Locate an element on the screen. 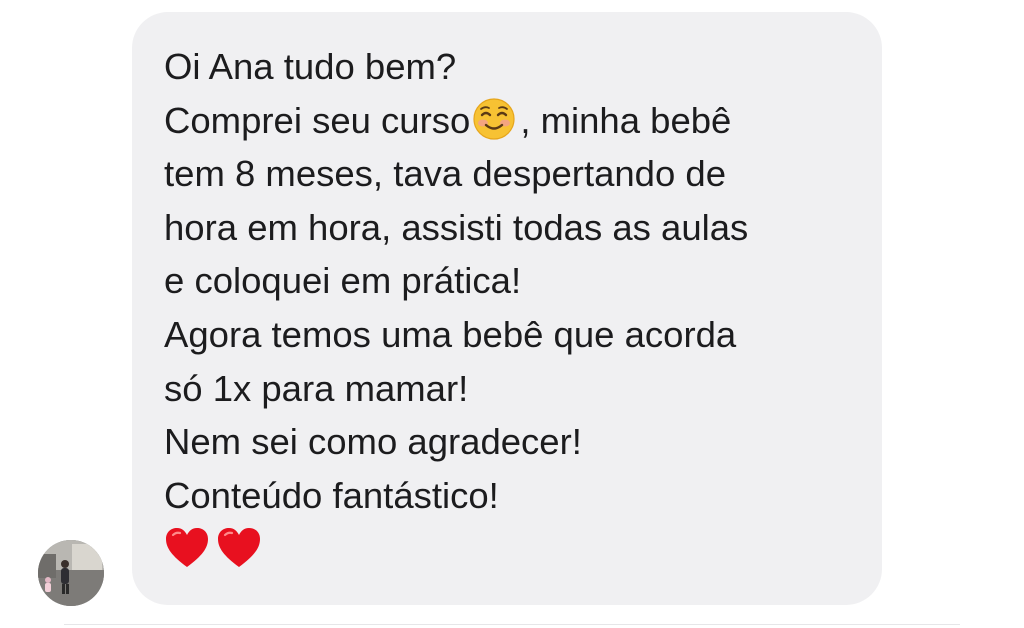 The image size is (1024, 628). message-line: Oi Ana tudo bem? is located at coordinates (310, 66).